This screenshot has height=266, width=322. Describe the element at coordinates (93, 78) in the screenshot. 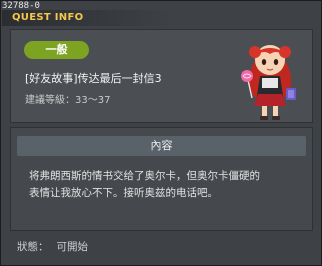

I see `quest-title: [好友故事]传达最后一封信3` at that location.